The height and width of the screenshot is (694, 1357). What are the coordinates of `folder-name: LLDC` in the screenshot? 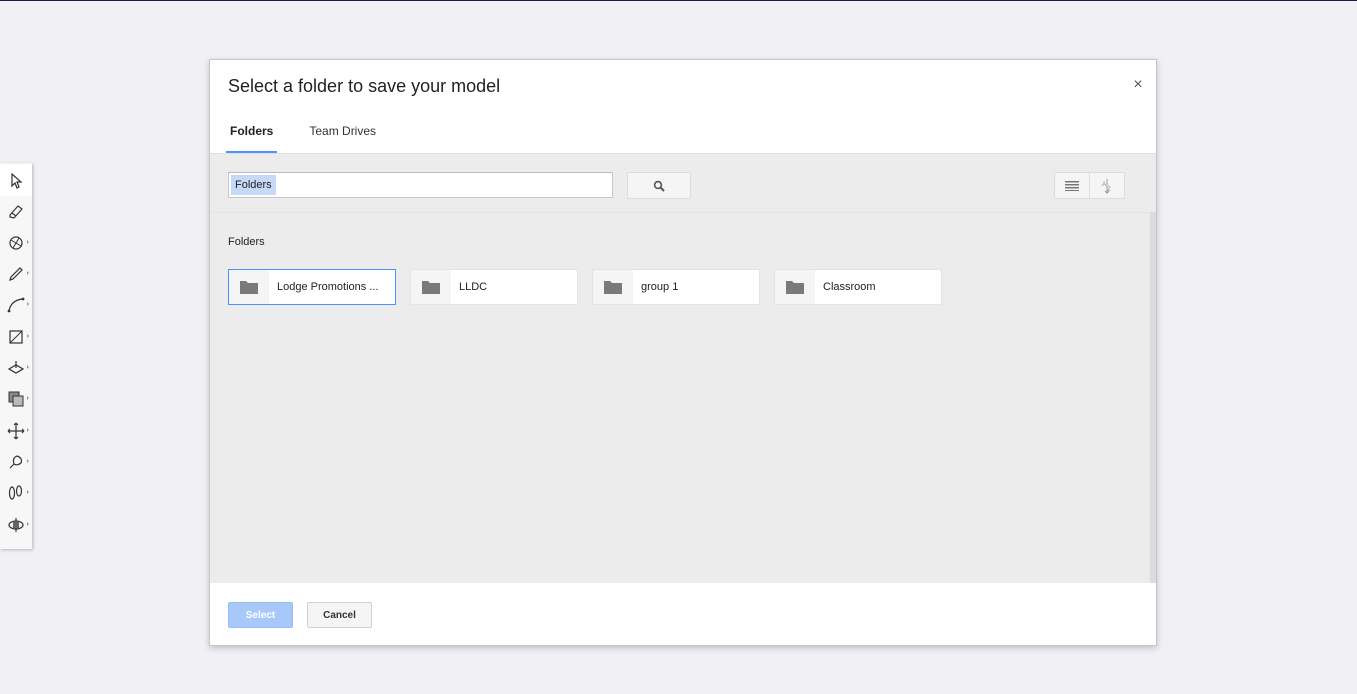 It's located at (473, 287).